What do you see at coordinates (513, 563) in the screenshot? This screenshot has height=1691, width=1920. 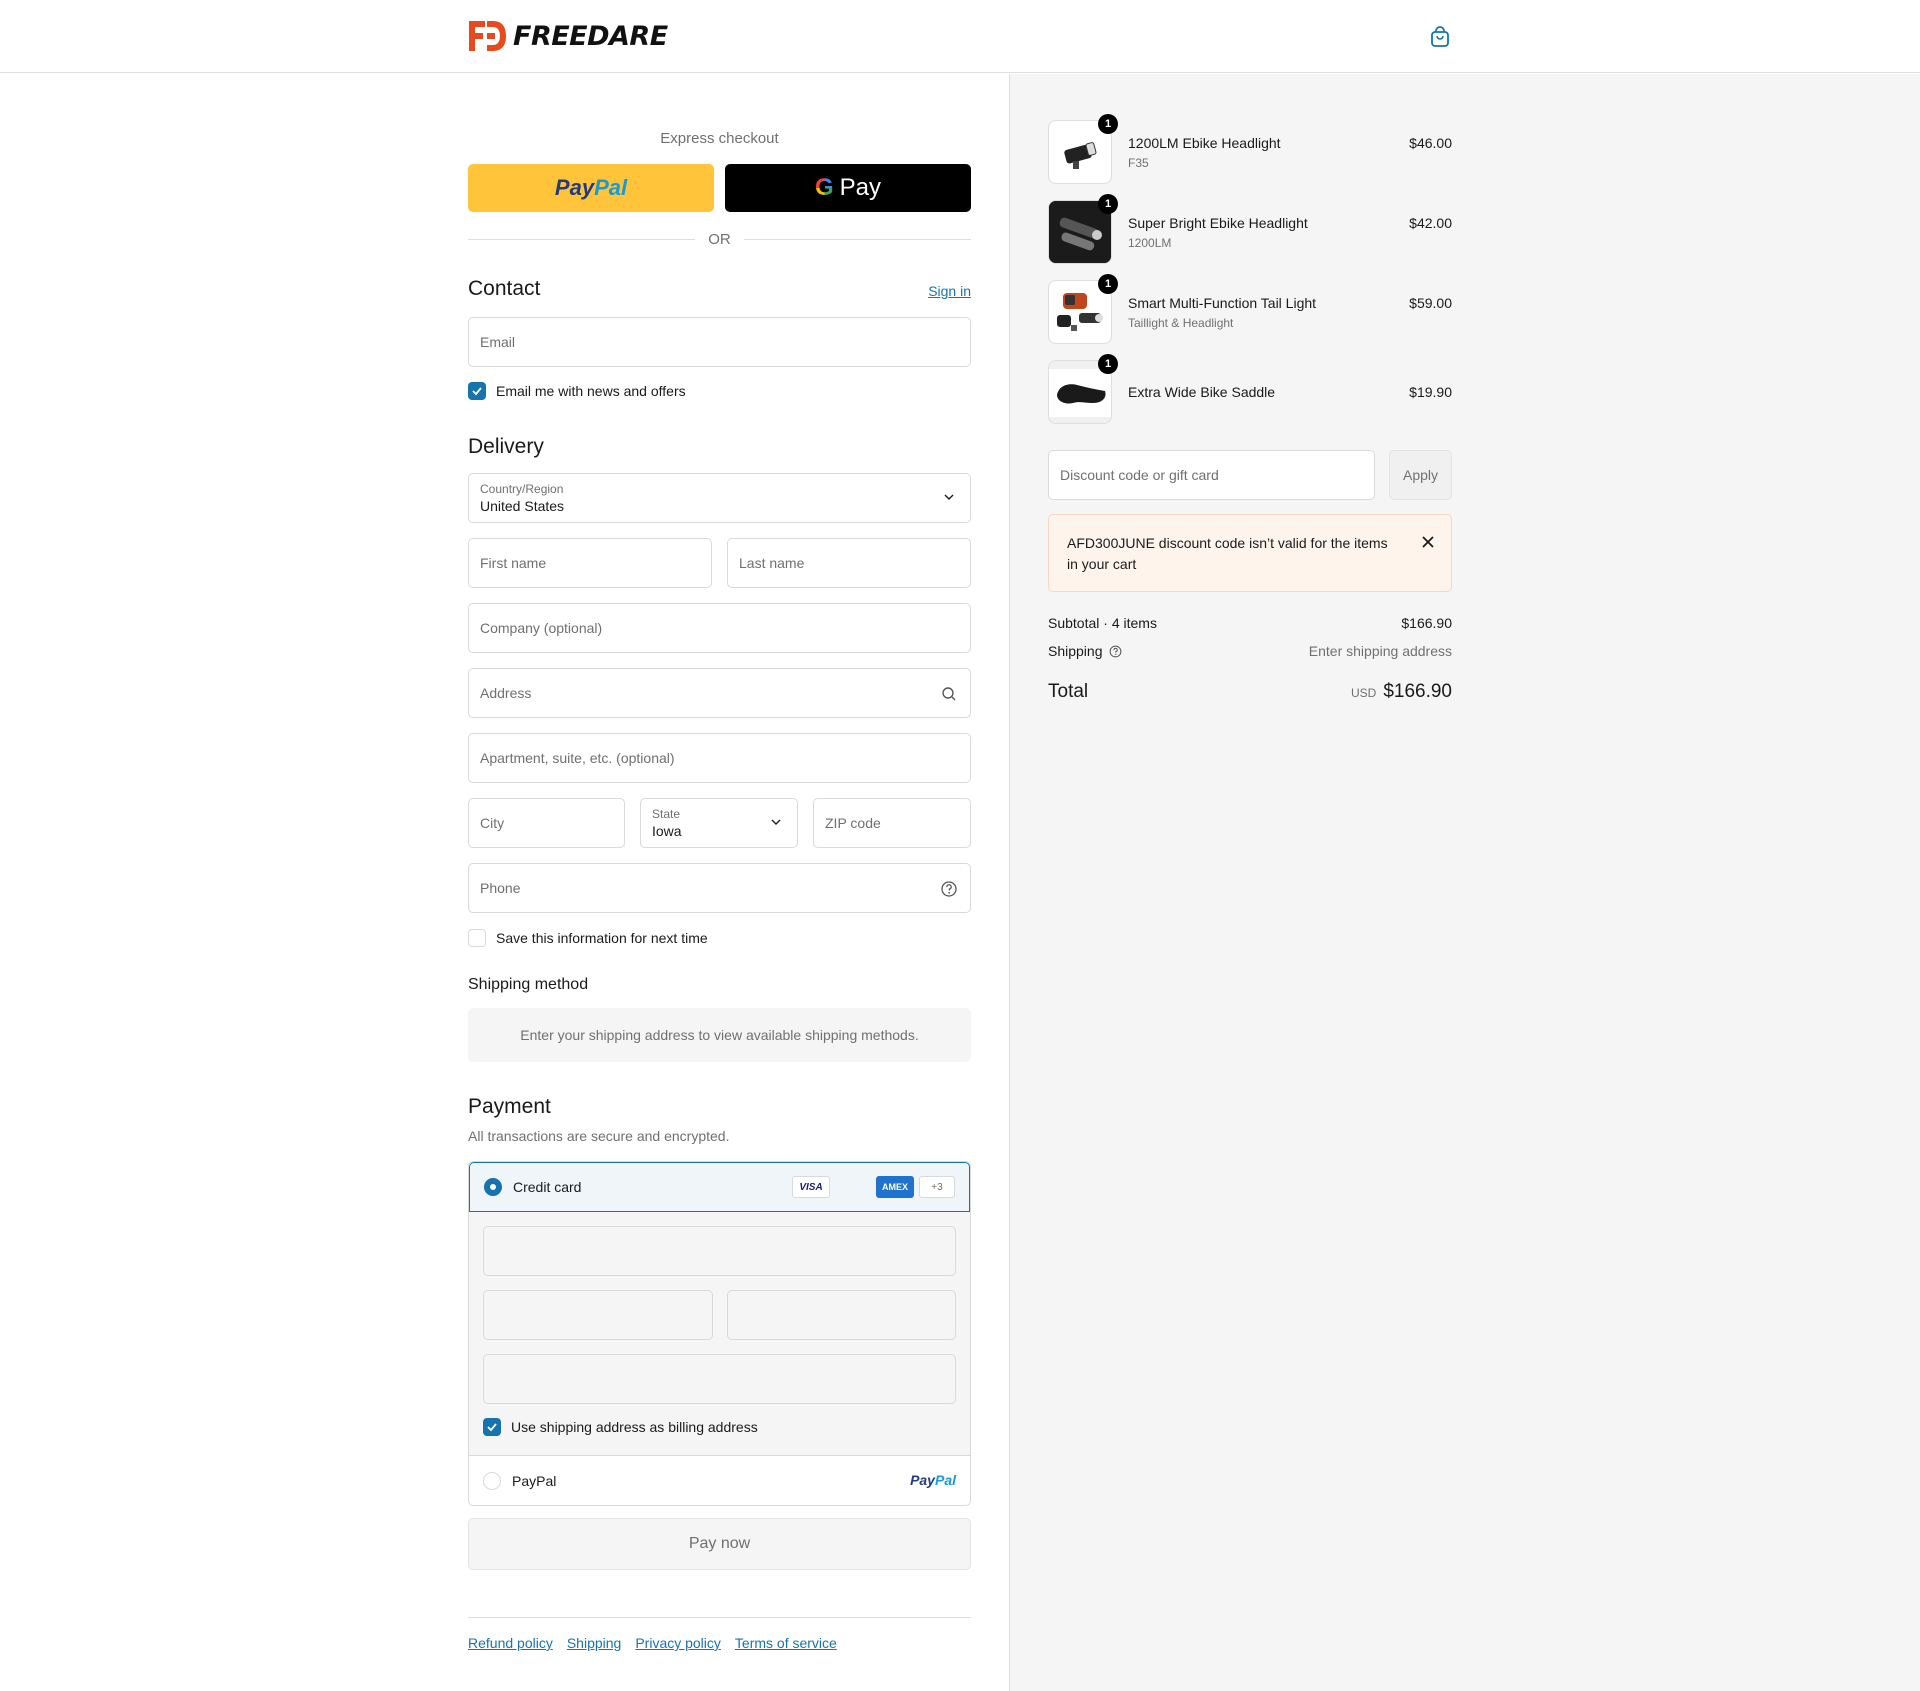 I see `first-name-placeholder: First name` at bounding box center [513, 563].